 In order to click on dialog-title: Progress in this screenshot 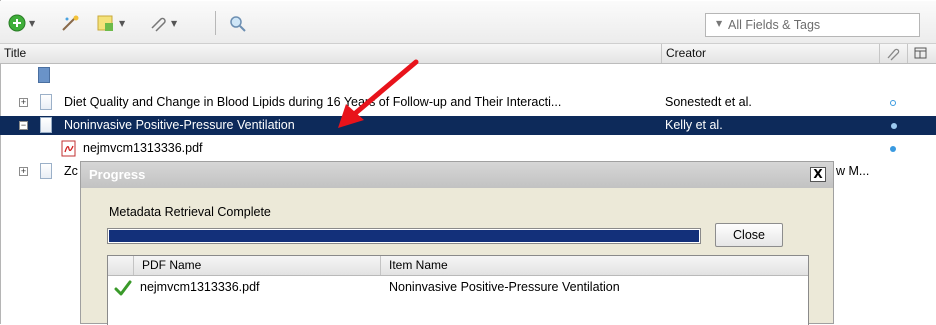, I will do `click(117, 174)`.